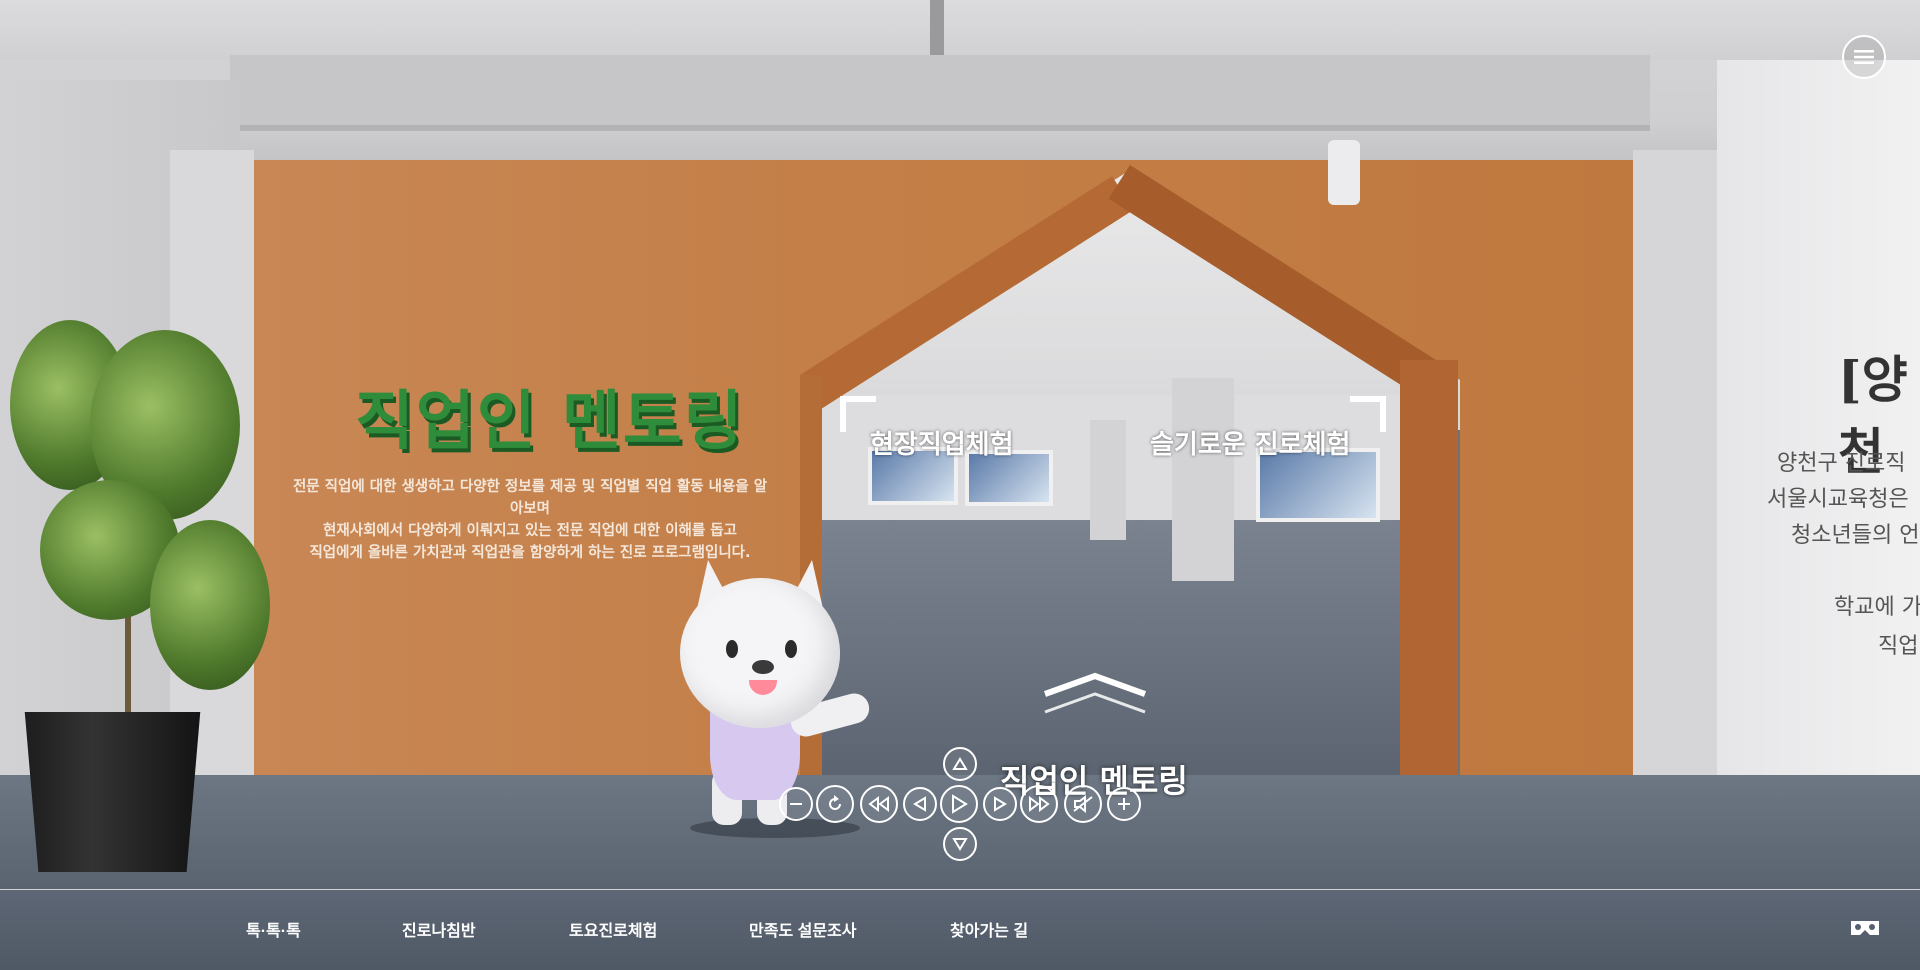  What do you see at coordinates (1039, 804) in the screenshot?
I see `fast-forward-icon` at bounding box center [1039, 804].